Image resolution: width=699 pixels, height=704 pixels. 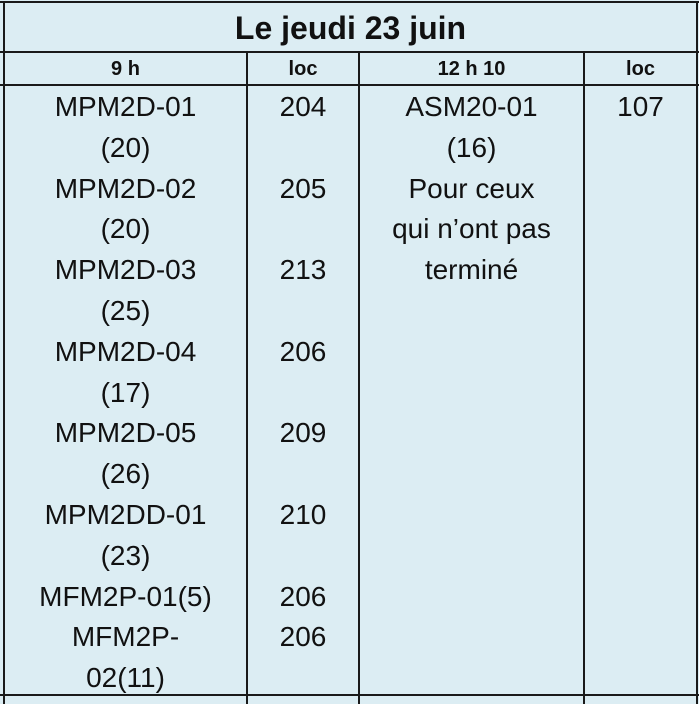 What do you see at coordinates (125, 596) in the screenshot?
I see `course-line: MFM2P-01(5)` at bounding box center [125, 596].